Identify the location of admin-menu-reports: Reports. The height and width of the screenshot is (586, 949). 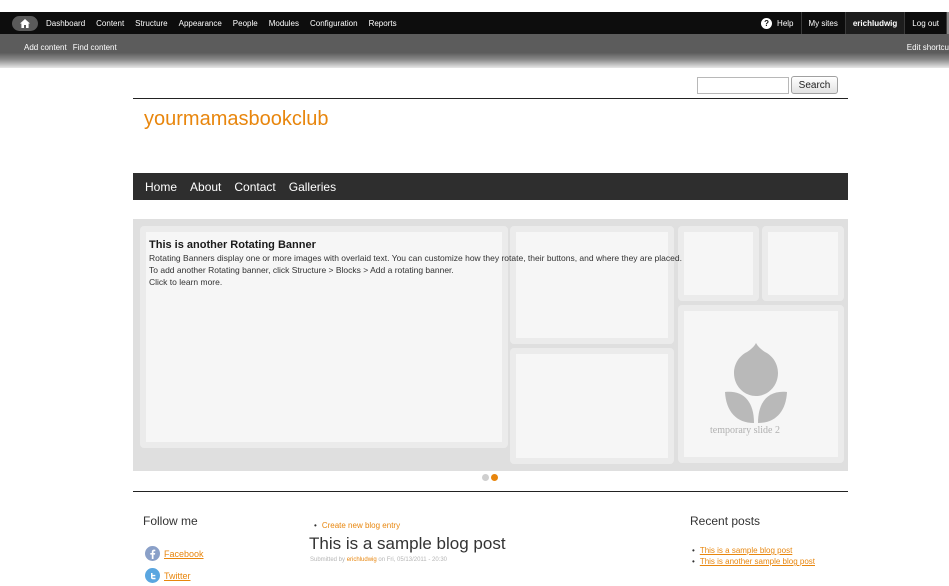
(383, 23).